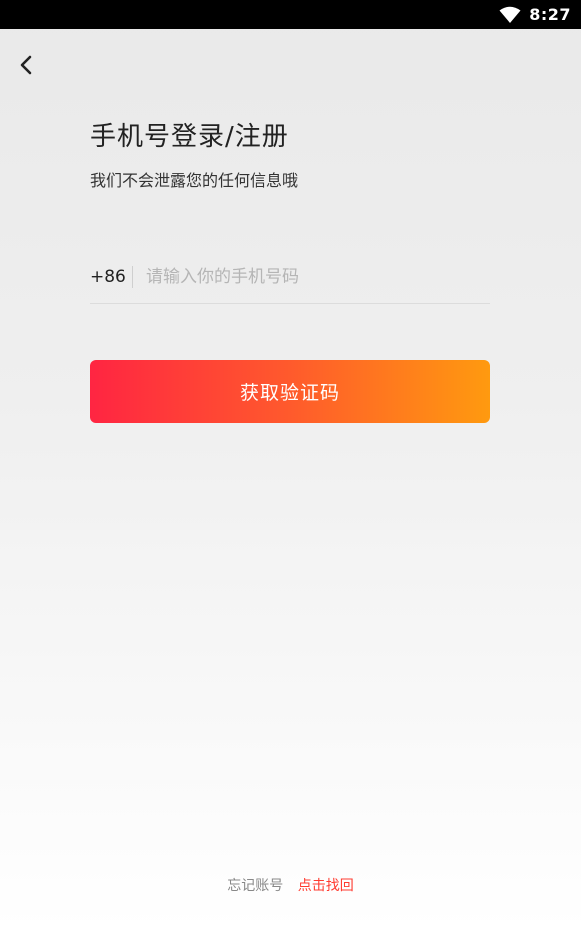  What do you see at coordinates (194, 180) in the screenshot?
I see `page-subtitle: 我们不会泄露您的任何信息哦` at bounding box center [194, 180].